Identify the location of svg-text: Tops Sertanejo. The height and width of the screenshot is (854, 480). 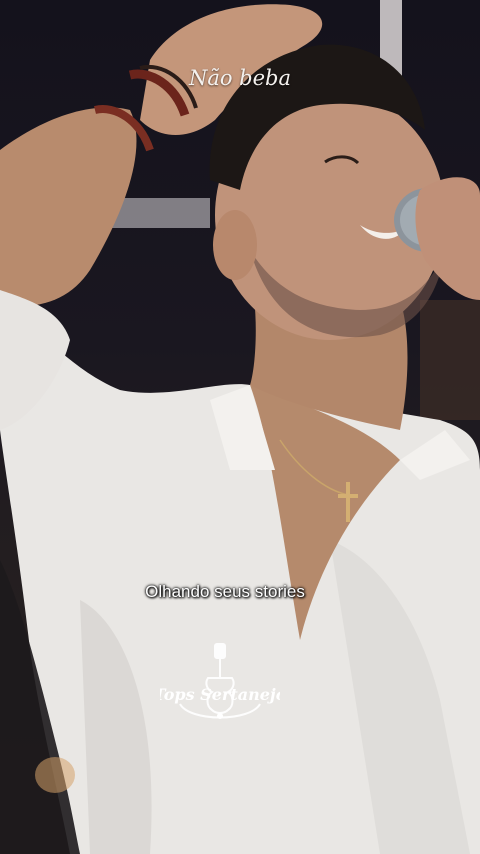
(220, 694).